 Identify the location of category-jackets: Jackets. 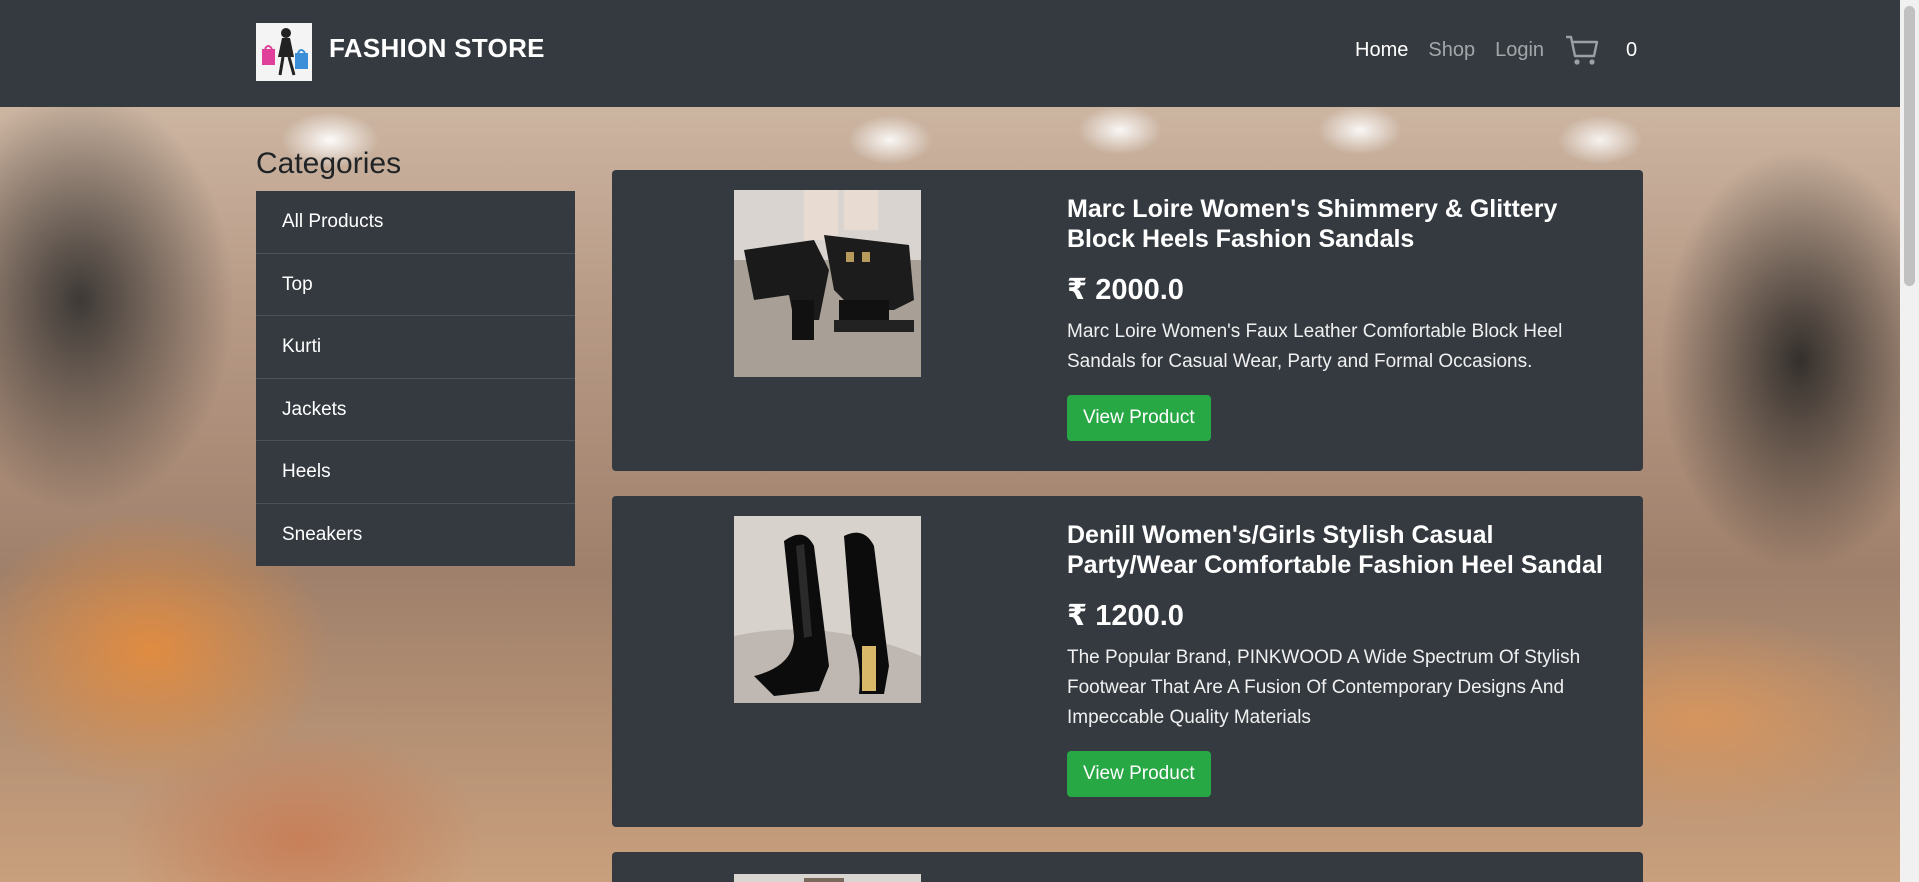
(415, 410).